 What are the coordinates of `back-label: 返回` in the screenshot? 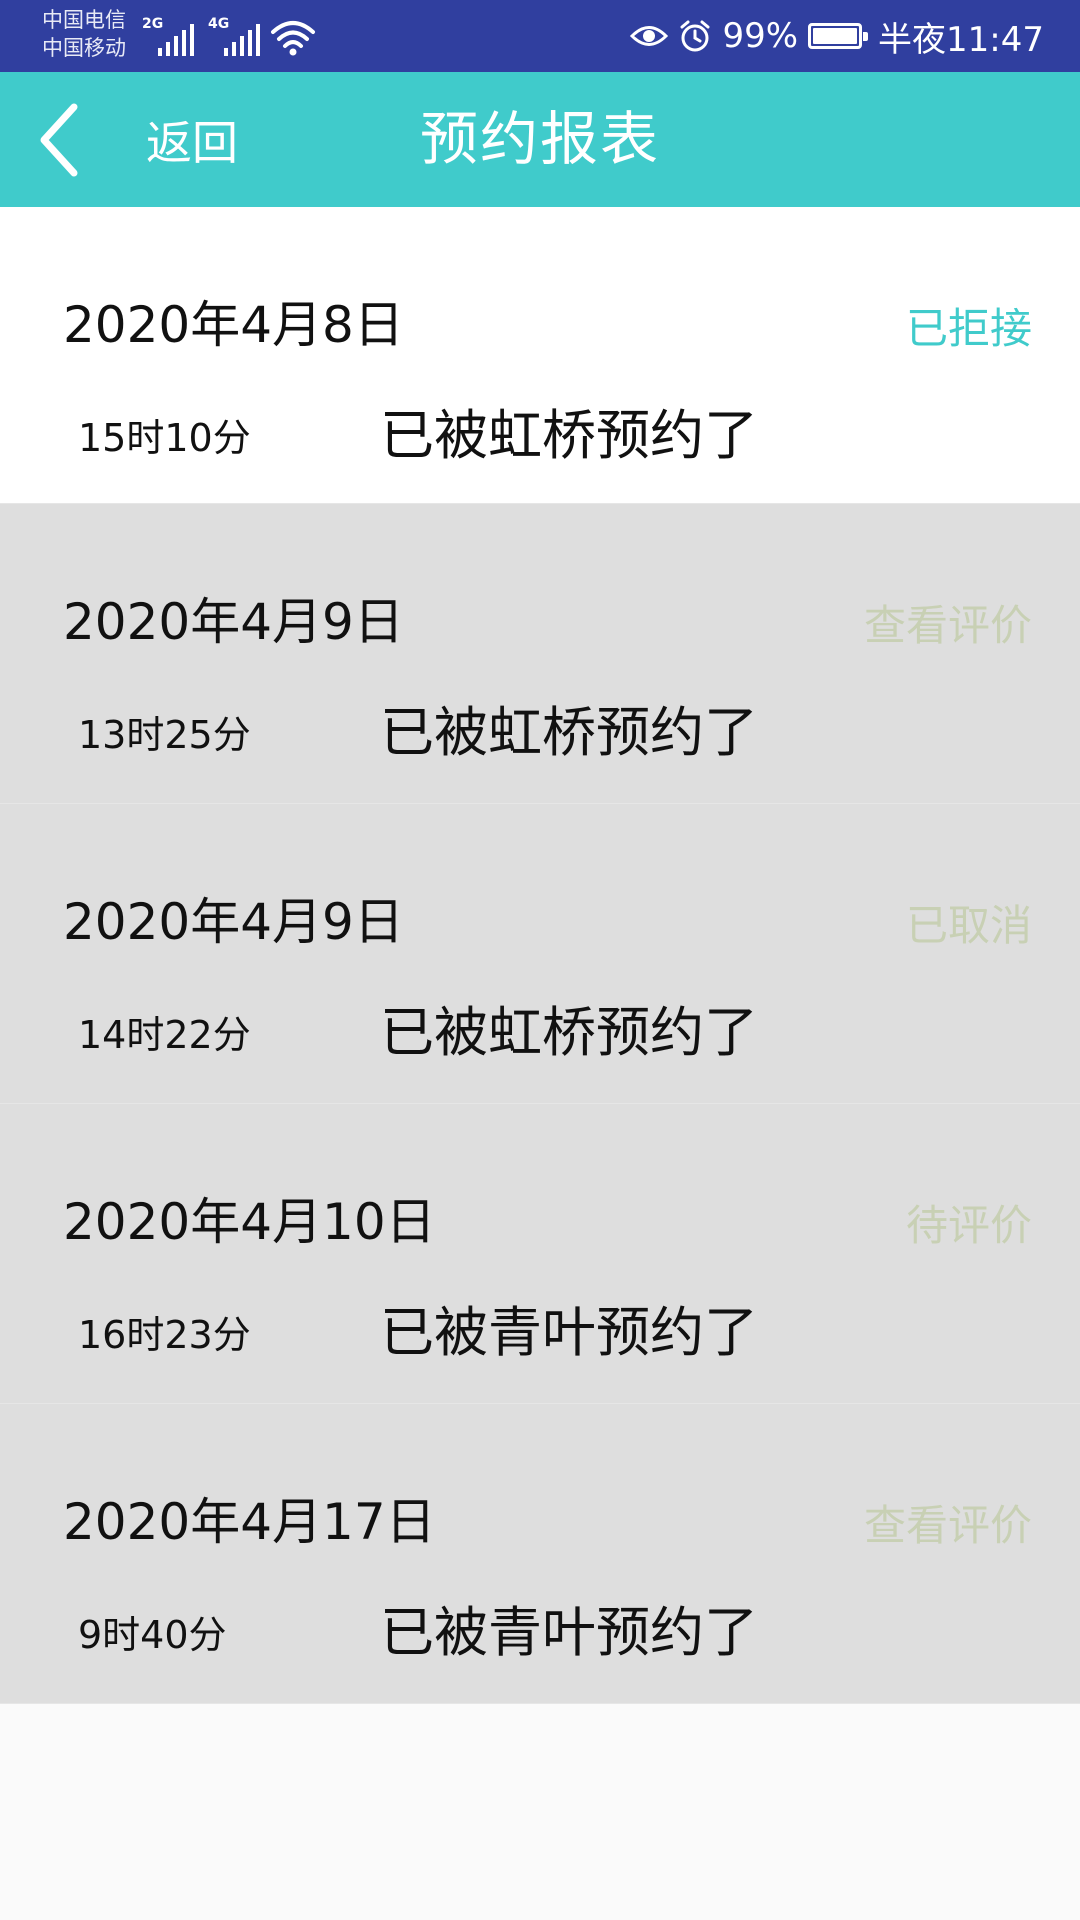 It's located at (192, 142).